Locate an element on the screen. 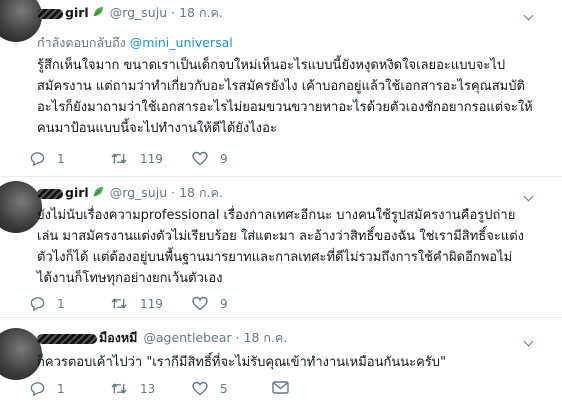  direct-message-button is located at coordinates (280, 387).